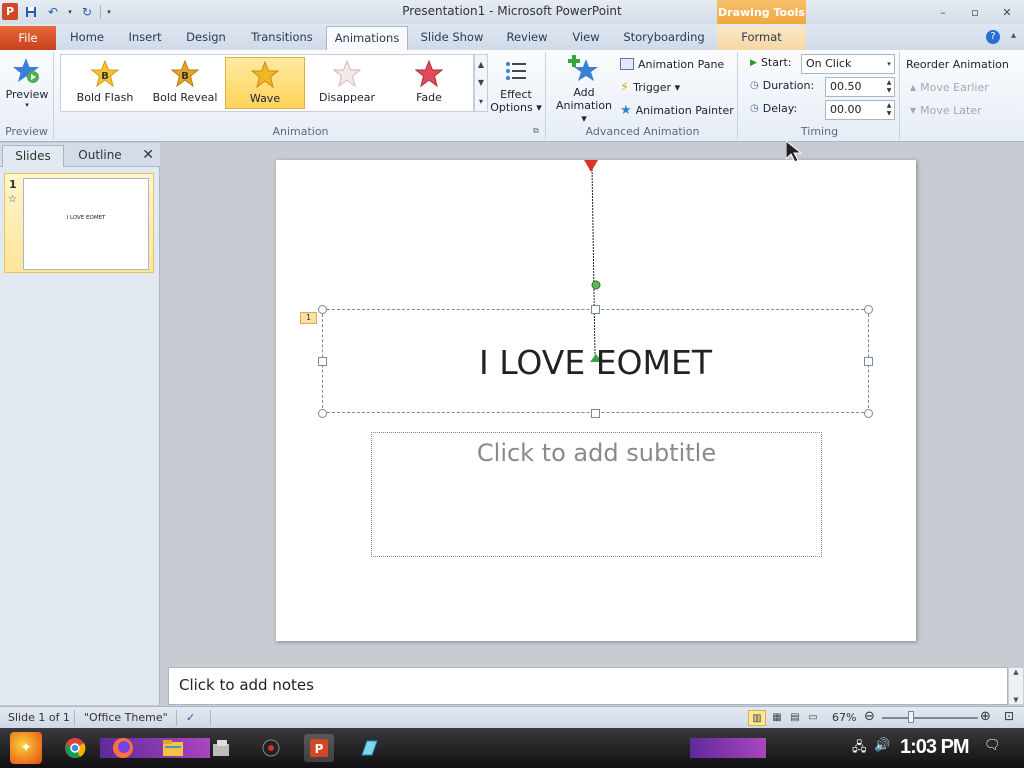  I want to click on resize-handle-left, so click(322, 361).